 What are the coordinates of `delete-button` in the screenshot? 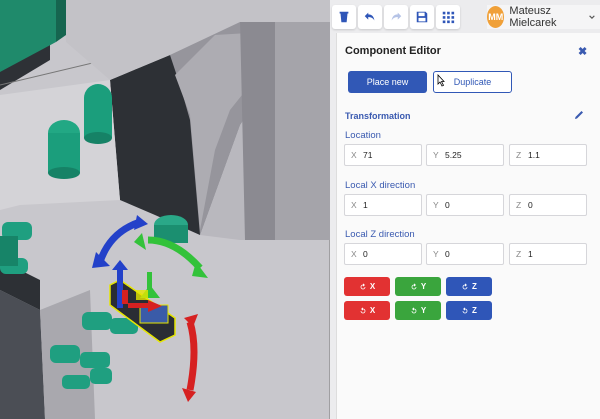 It's located at (344, 17).